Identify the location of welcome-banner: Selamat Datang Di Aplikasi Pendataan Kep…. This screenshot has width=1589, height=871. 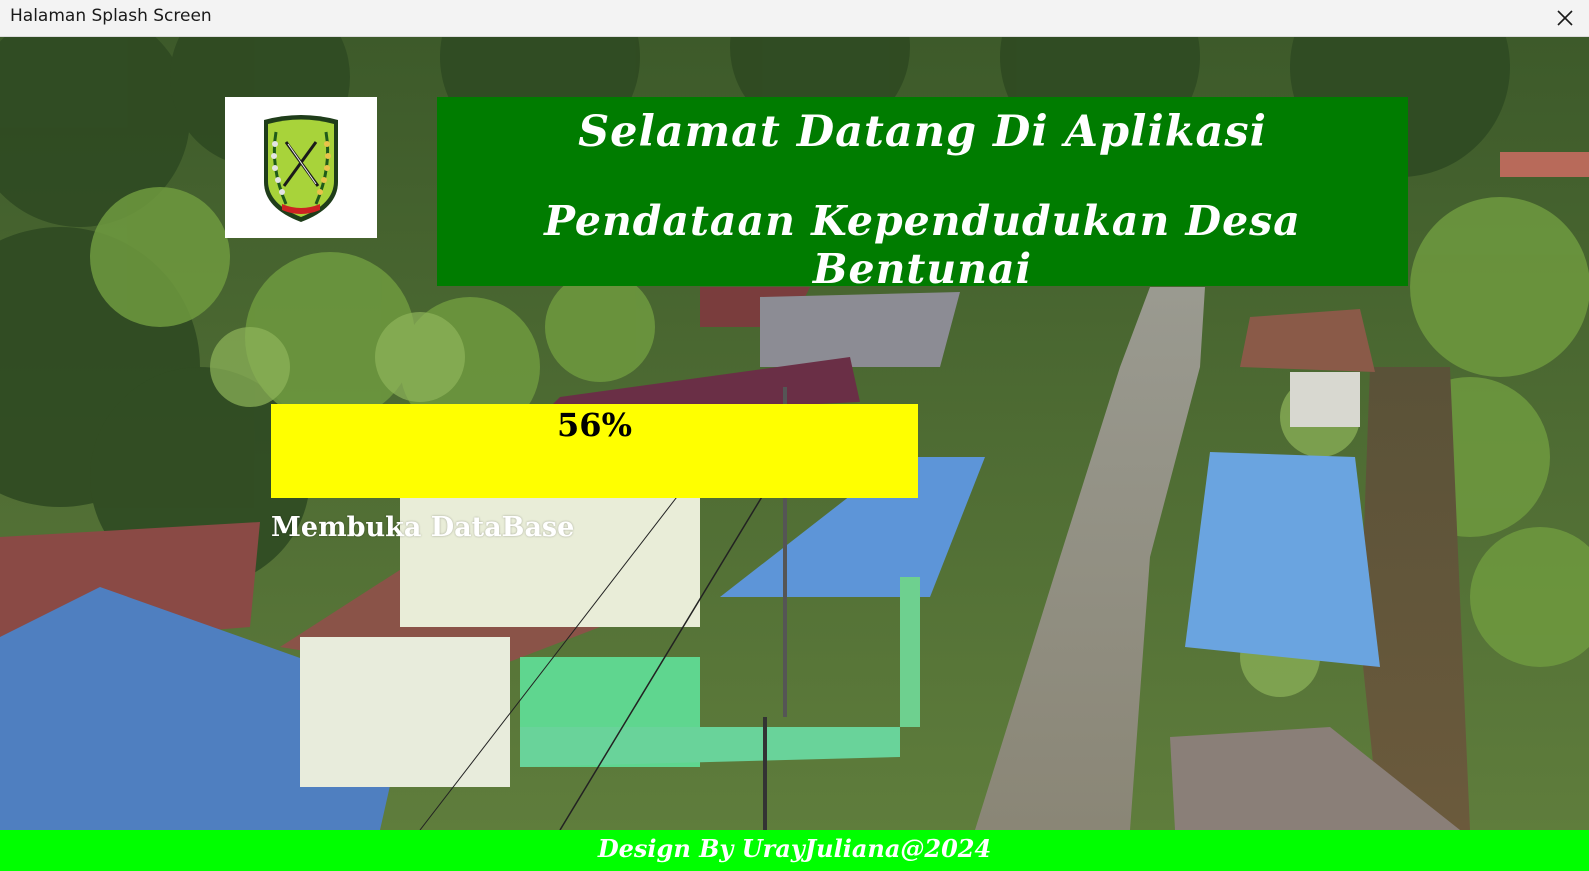
(922, 195).